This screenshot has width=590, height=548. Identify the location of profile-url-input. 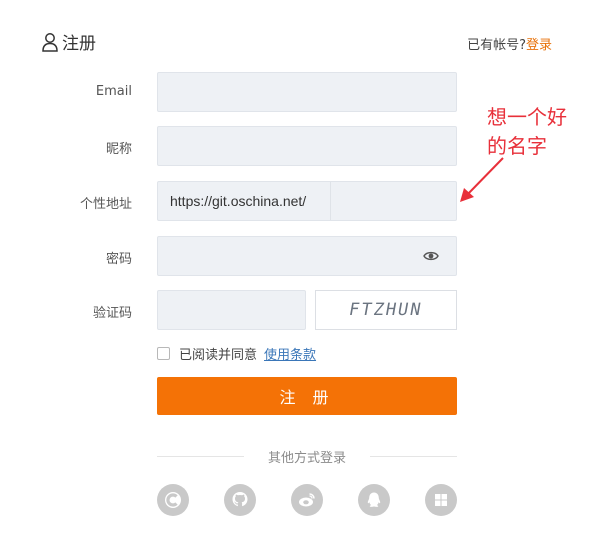
(393, 201).